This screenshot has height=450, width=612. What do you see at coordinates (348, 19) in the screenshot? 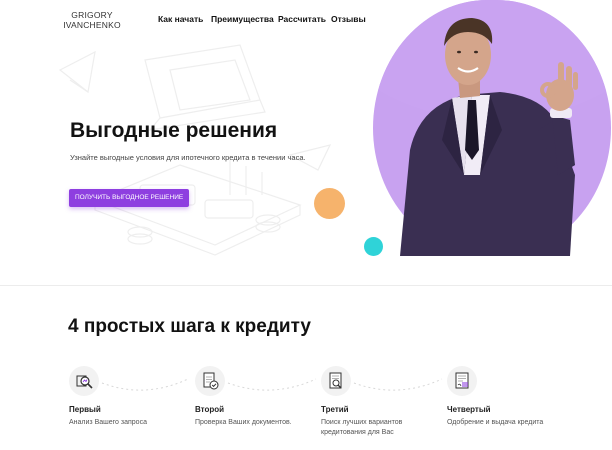
I see `nav-link-reviews: Отзывы` at bounding box center [348, 19].